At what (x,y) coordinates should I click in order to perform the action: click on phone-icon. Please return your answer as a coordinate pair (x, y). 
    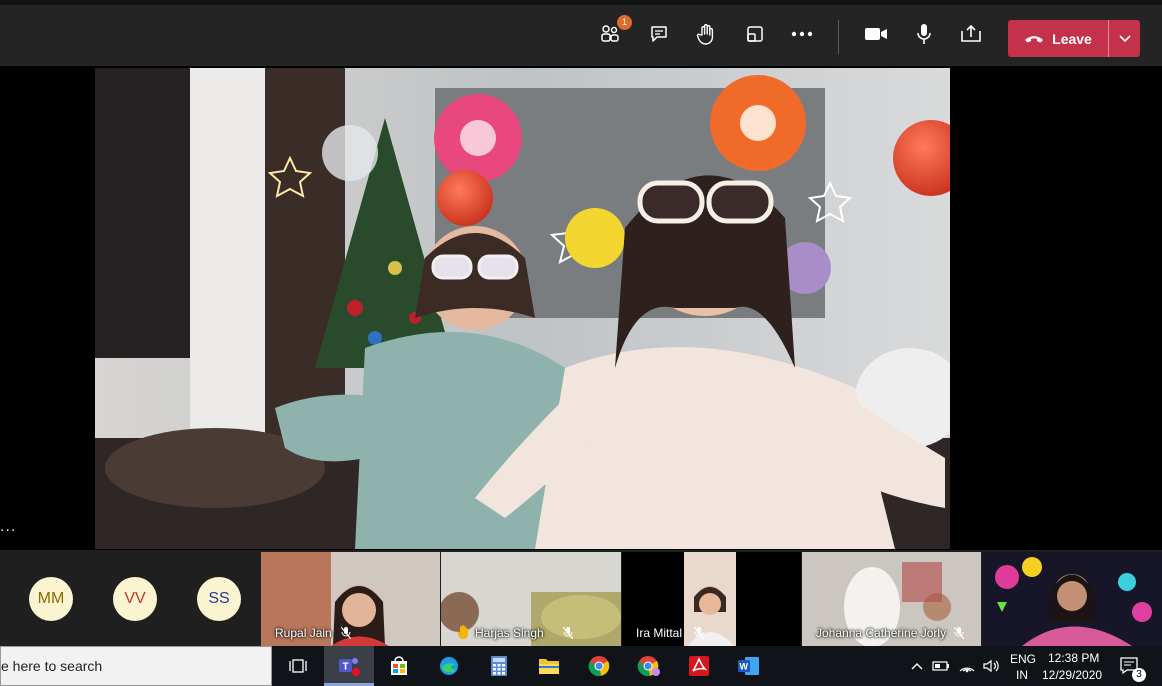
    Looking at the image, I should click on (1034, 38).